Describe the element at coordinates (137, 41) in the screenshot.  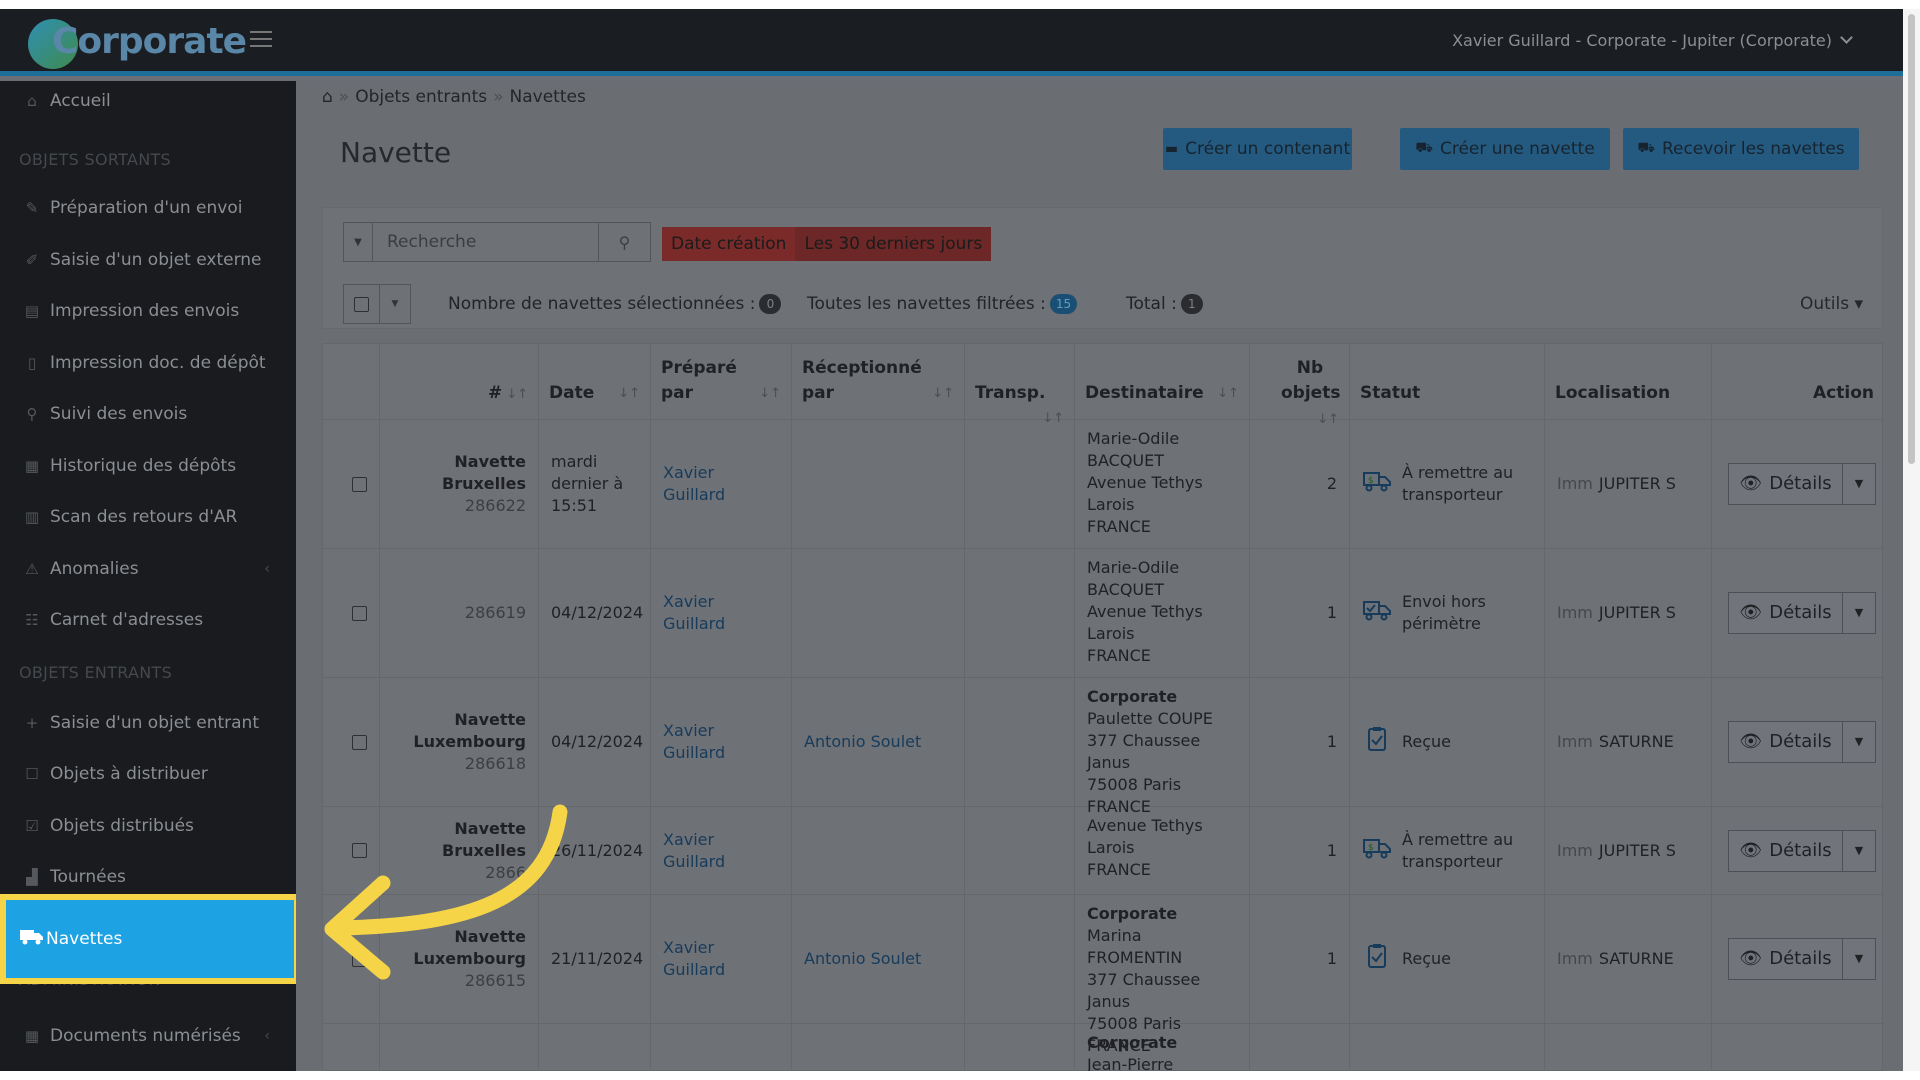
I see `logo: Corporate` at that location.